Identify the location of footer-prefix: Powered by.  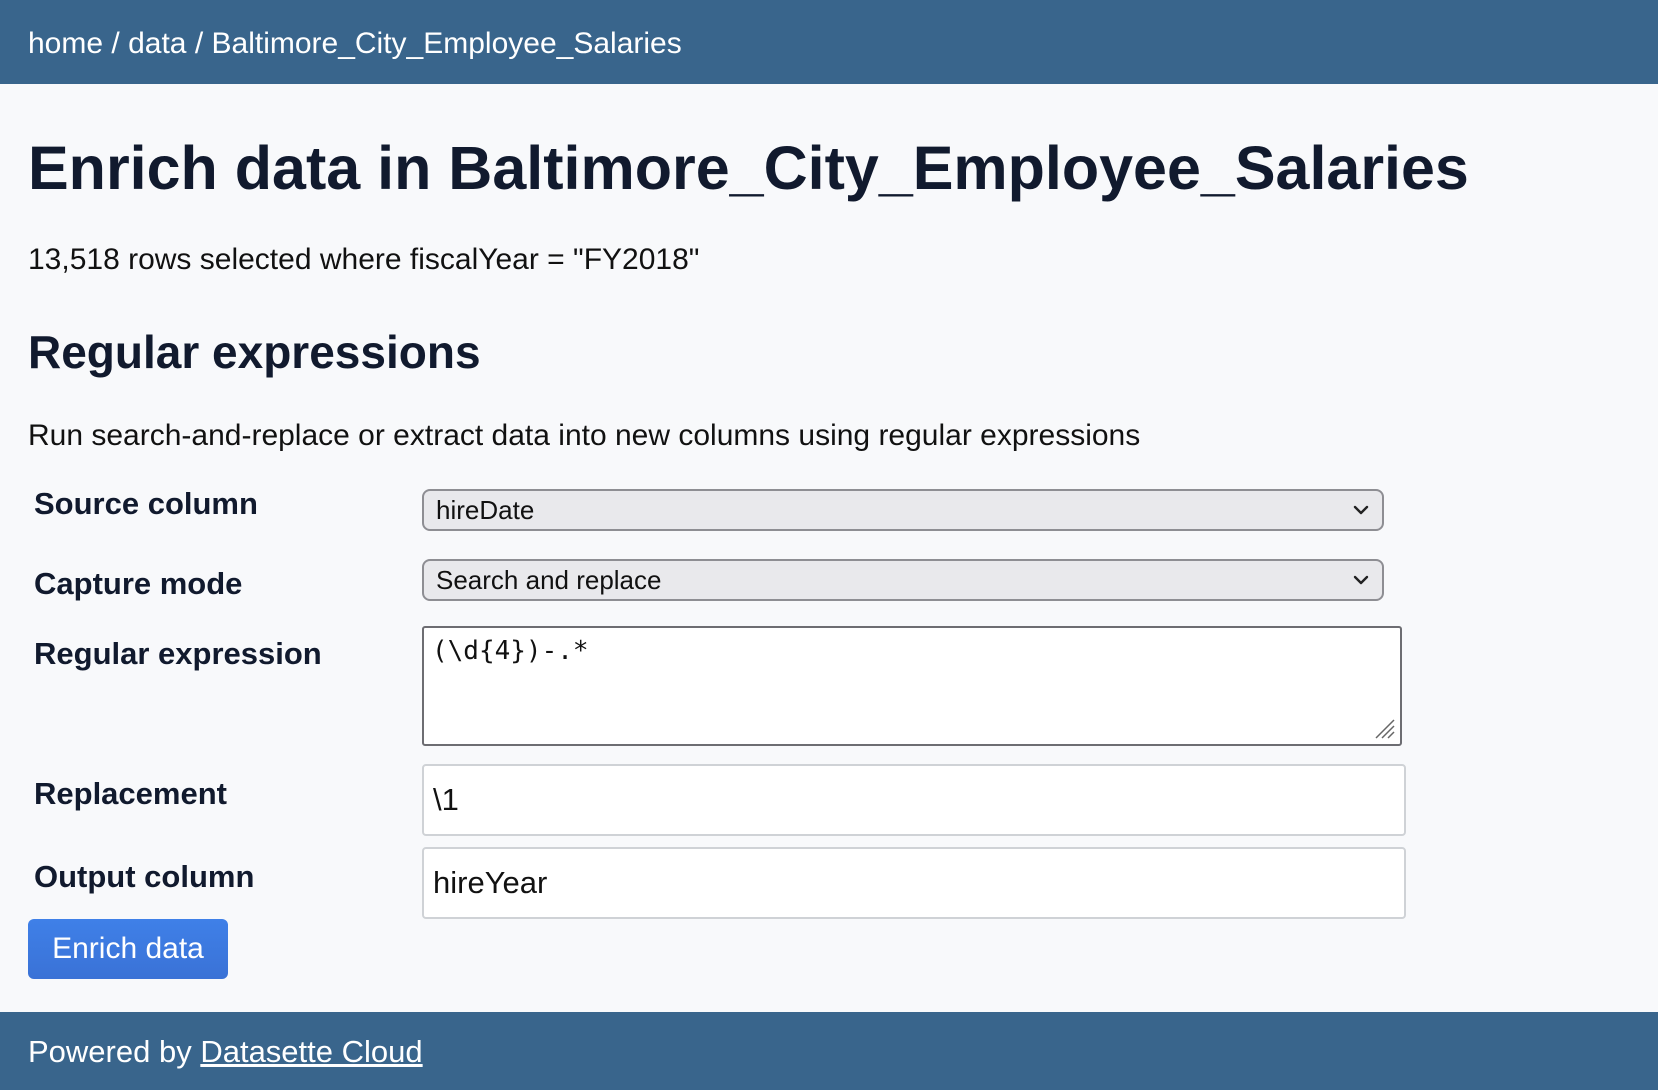
(114, 1051).